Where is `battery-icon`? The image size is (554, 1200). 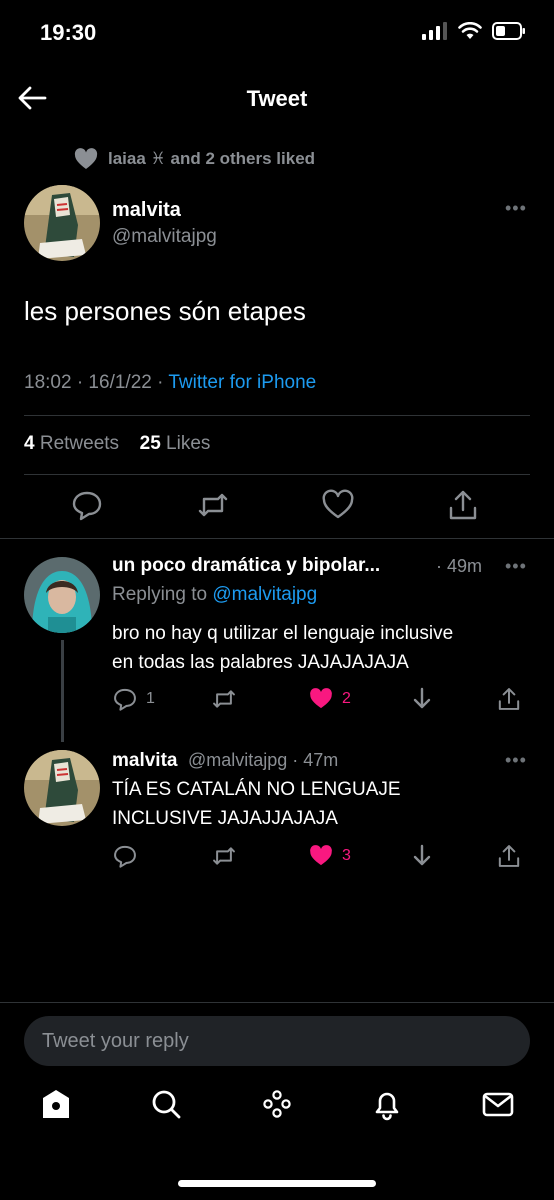 battery-icon is located at coordinates (508, 31).